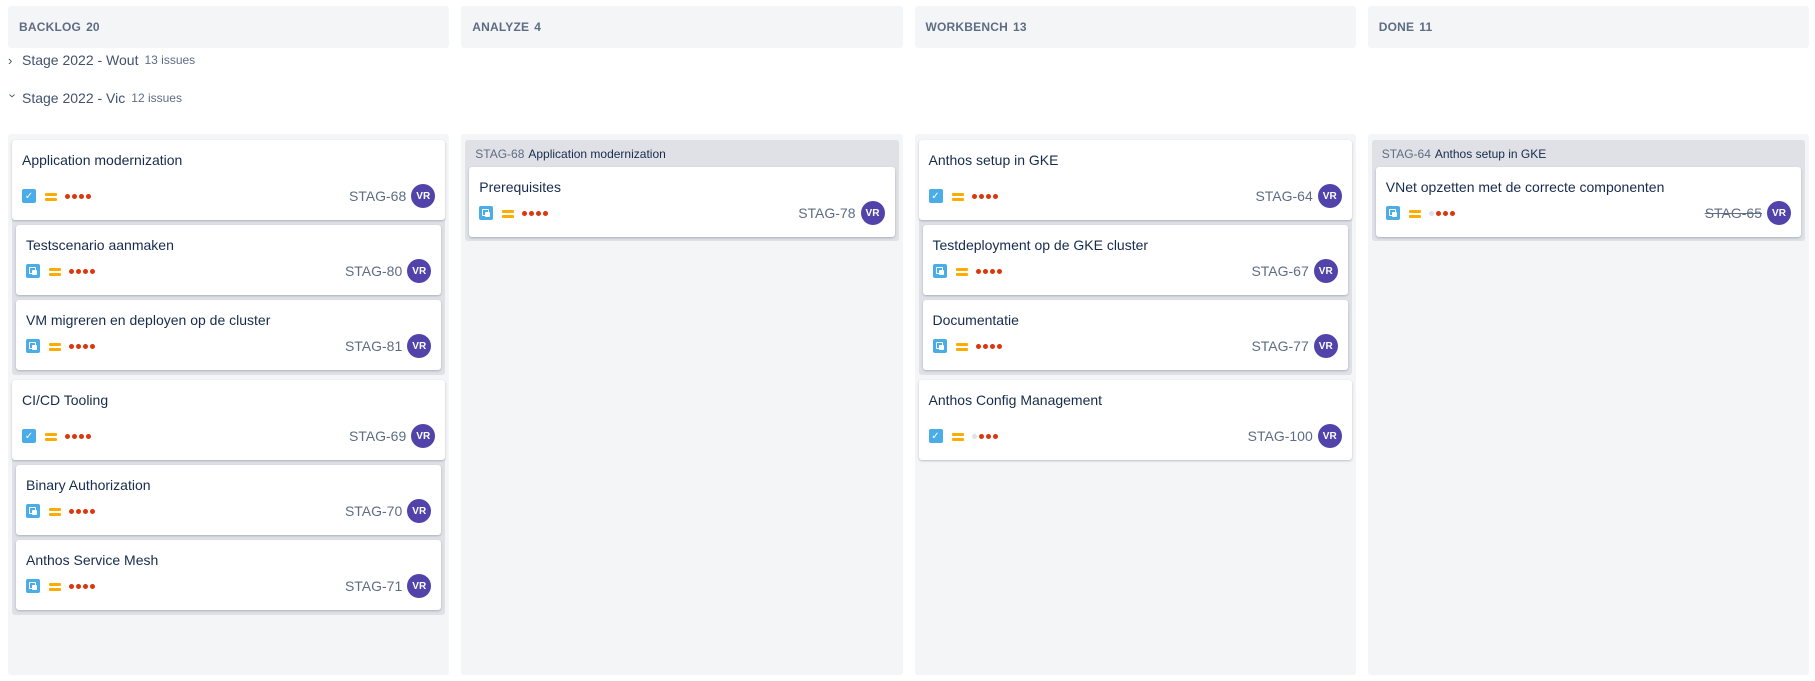 The width and height of the screenshot is (1815, 681). What do you see at coordinates (373, 586) in the screenshot?
I see `issue-key: STAG-71` at bounding box center [373, 586].